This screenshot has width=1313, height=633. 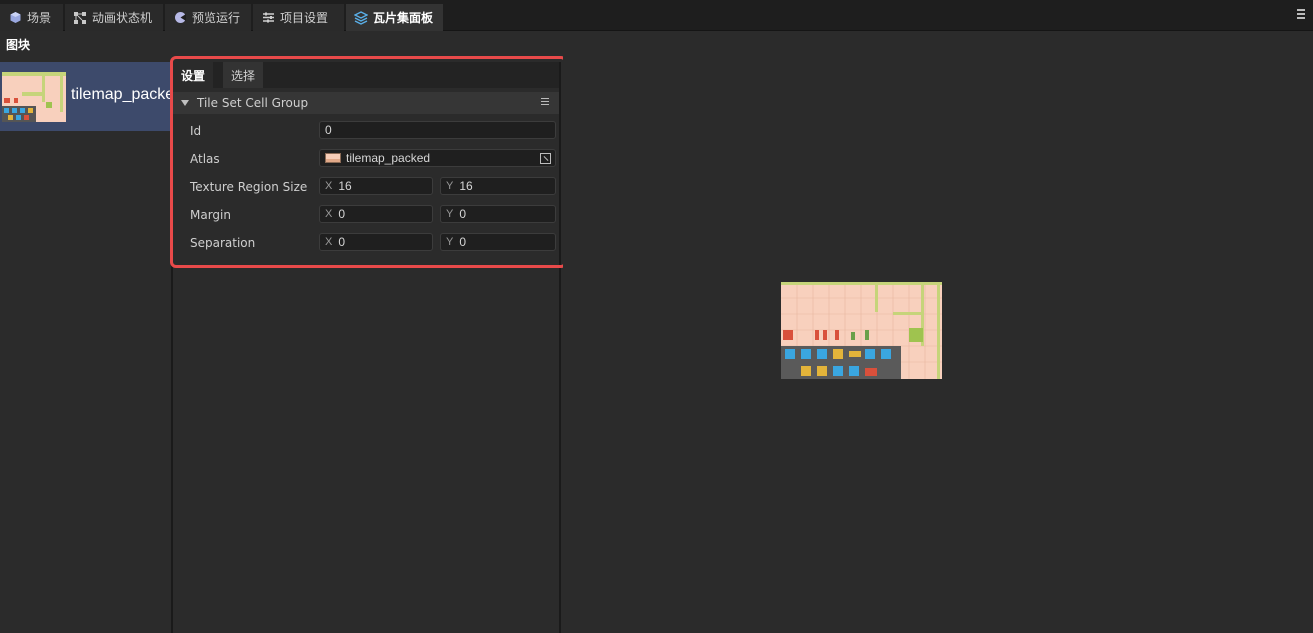 What do you see at coordinates (223, 243) in the screenshot?
I see `property-label-separation: Separation` at bounding box center [223, 243].